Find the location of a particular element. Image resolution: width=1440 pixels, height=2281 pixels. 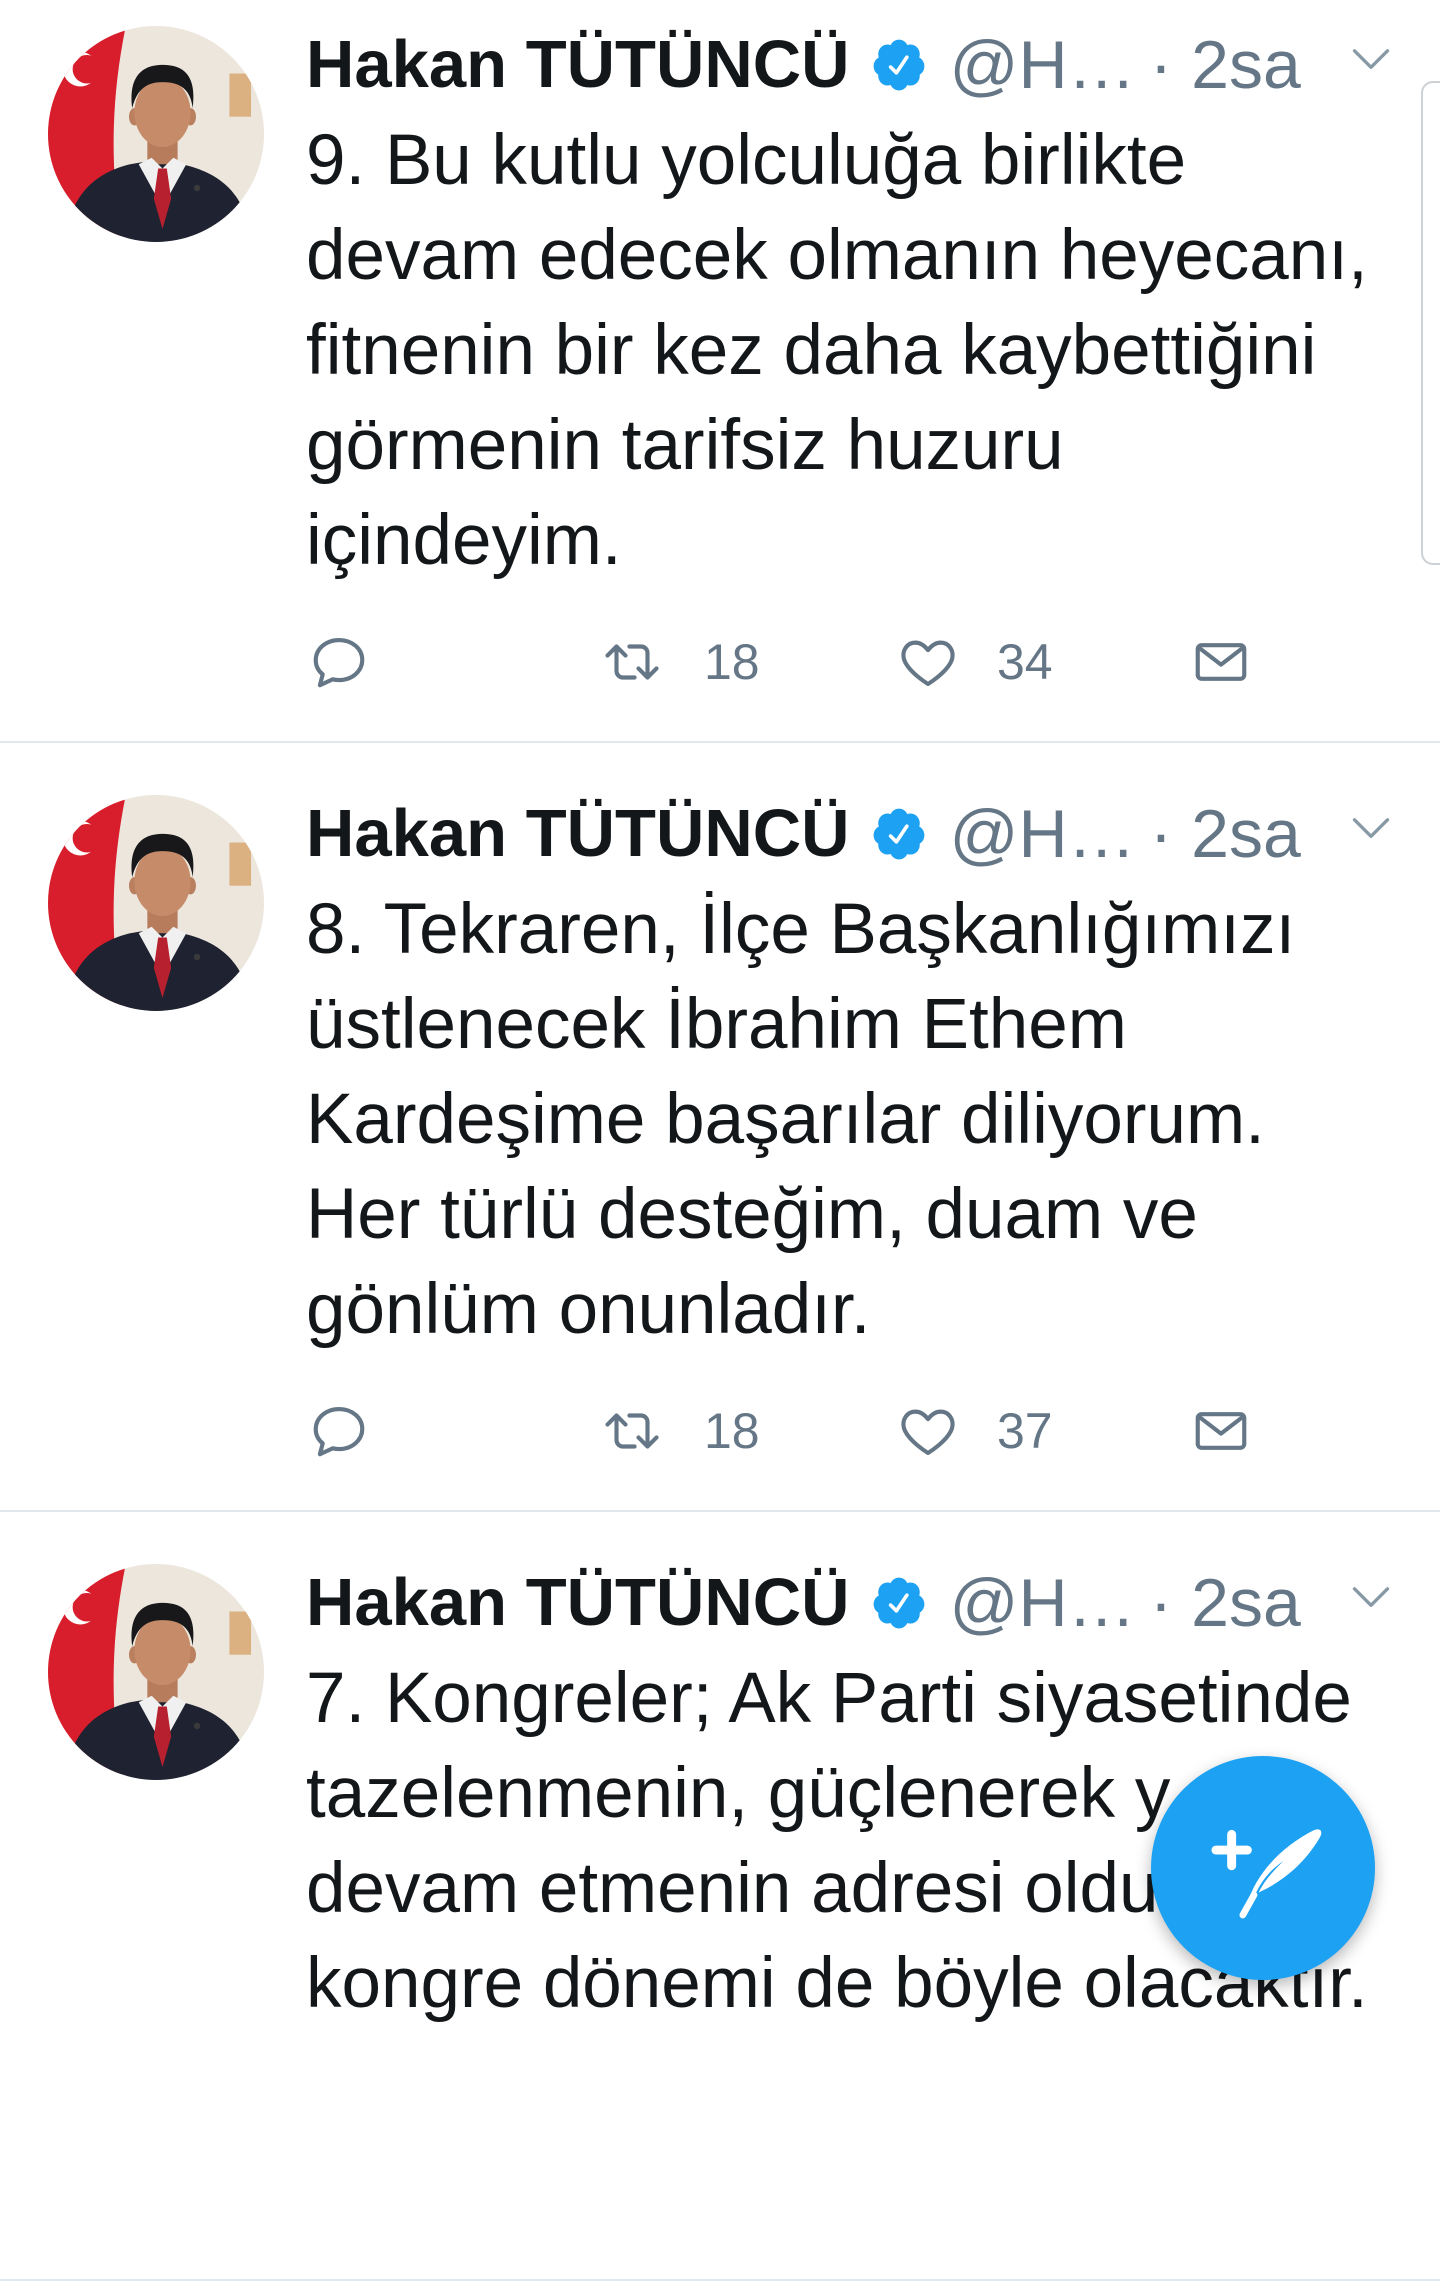

tweet-actions: 18 37 is located at coordinates (720, 1431).